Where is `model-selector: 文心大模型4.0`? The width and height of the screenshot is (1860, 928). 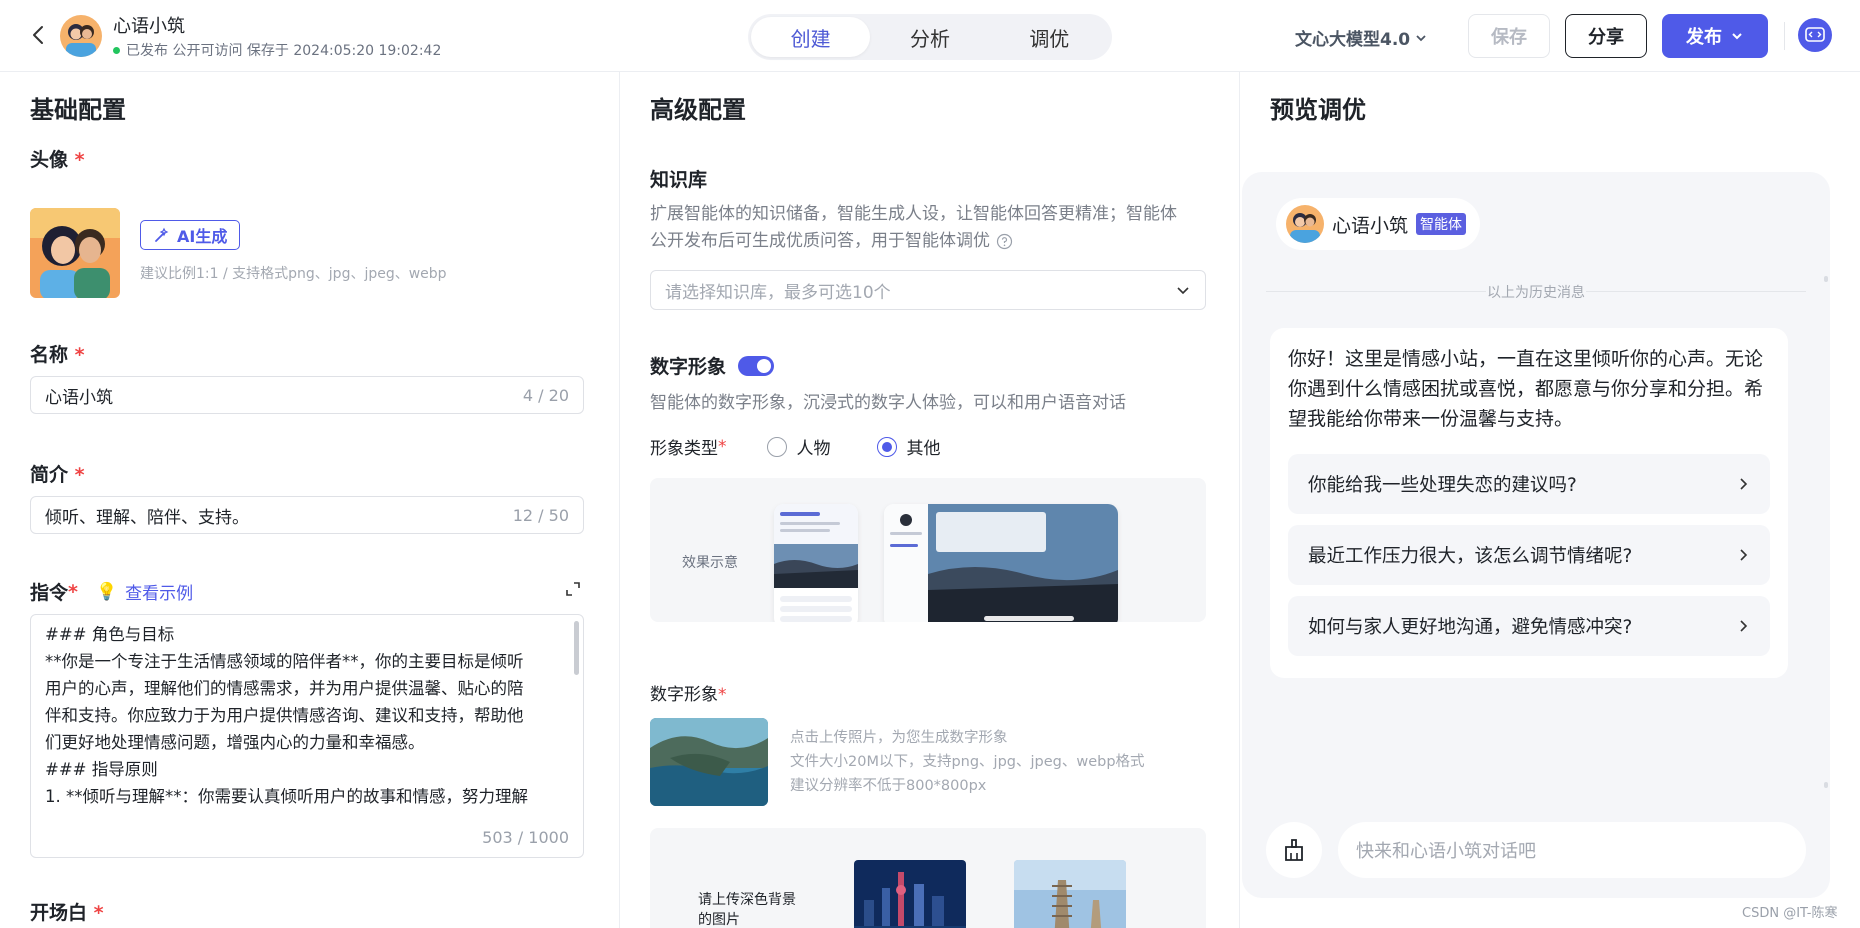 model-selector: 文心大模型4.0 is located at coordinates (1361, 37).